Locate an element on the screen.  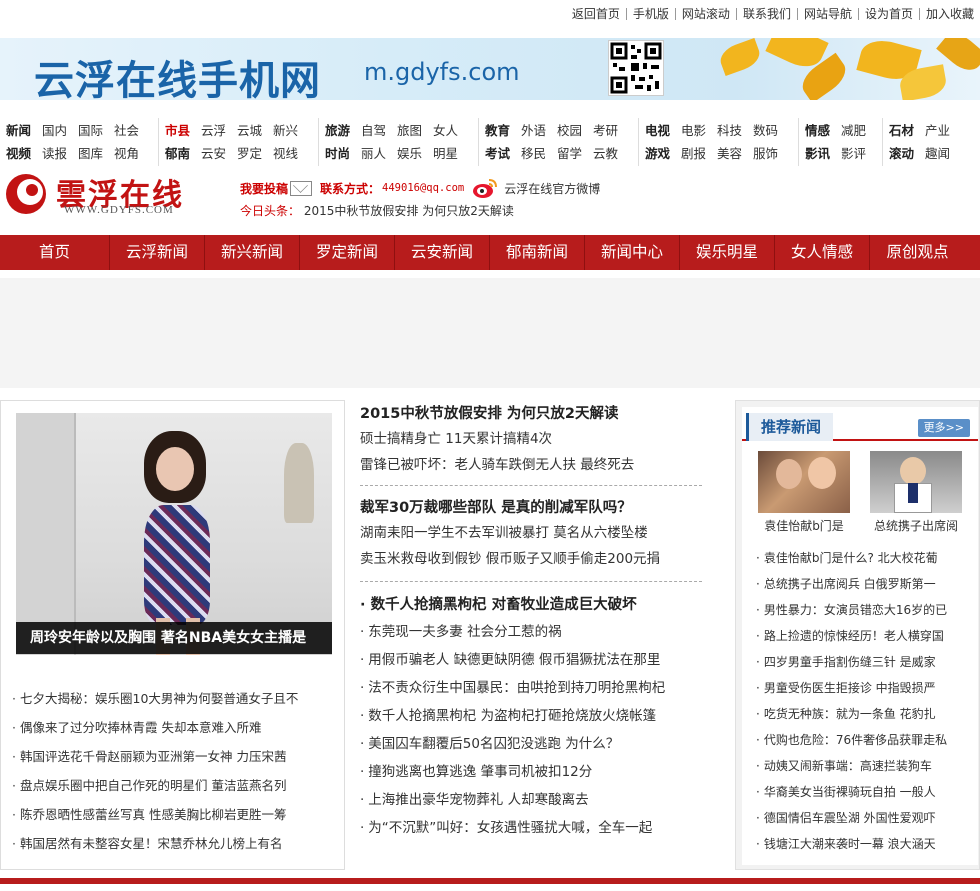
top-link-set-home: 设为首页 is located at coordinates (888, 14).